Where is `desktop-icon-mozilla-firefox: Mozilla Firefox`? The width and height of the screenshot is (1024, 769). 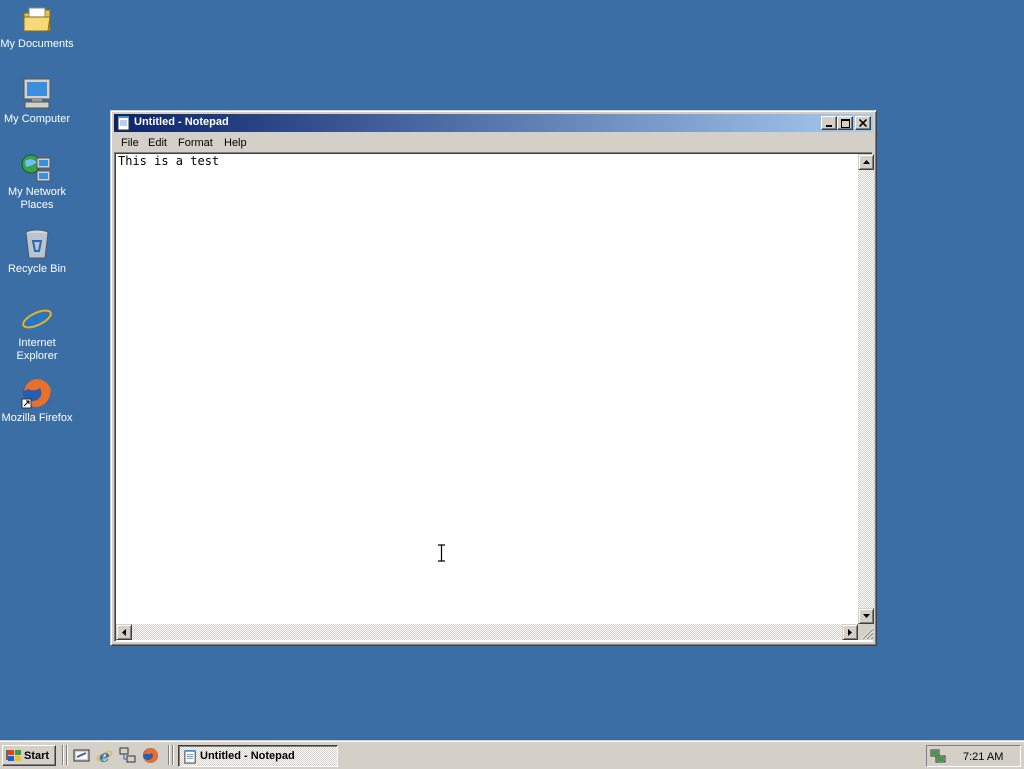
desktop-icon-mozilla-firefox: Mozilla Firefox is located at coordinates (37, 400).